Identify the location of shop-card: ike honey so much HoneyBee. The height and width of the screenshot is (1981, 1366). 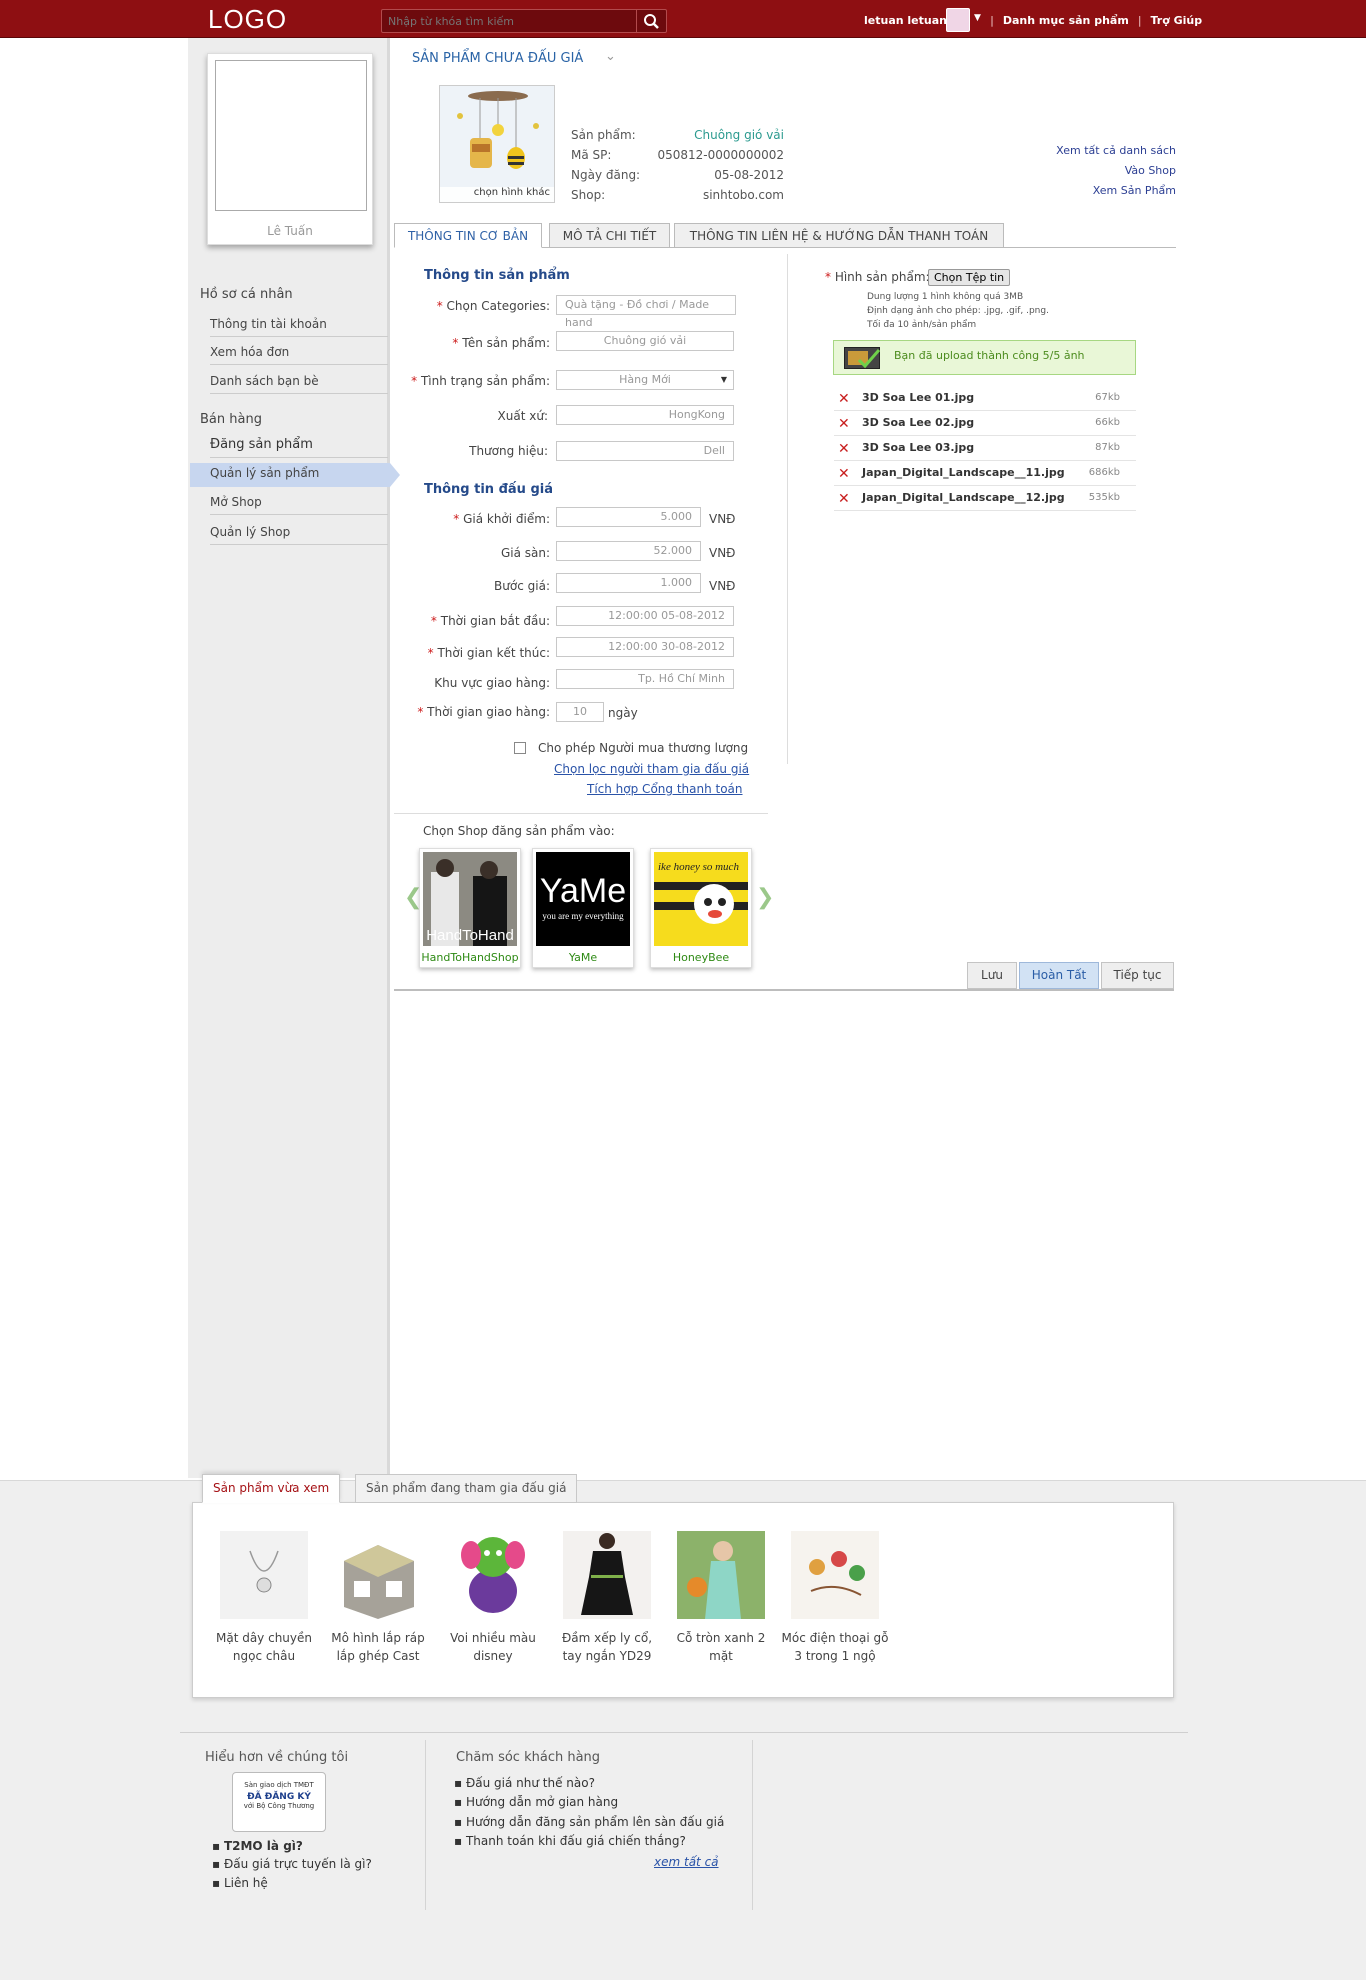
(701, 908).